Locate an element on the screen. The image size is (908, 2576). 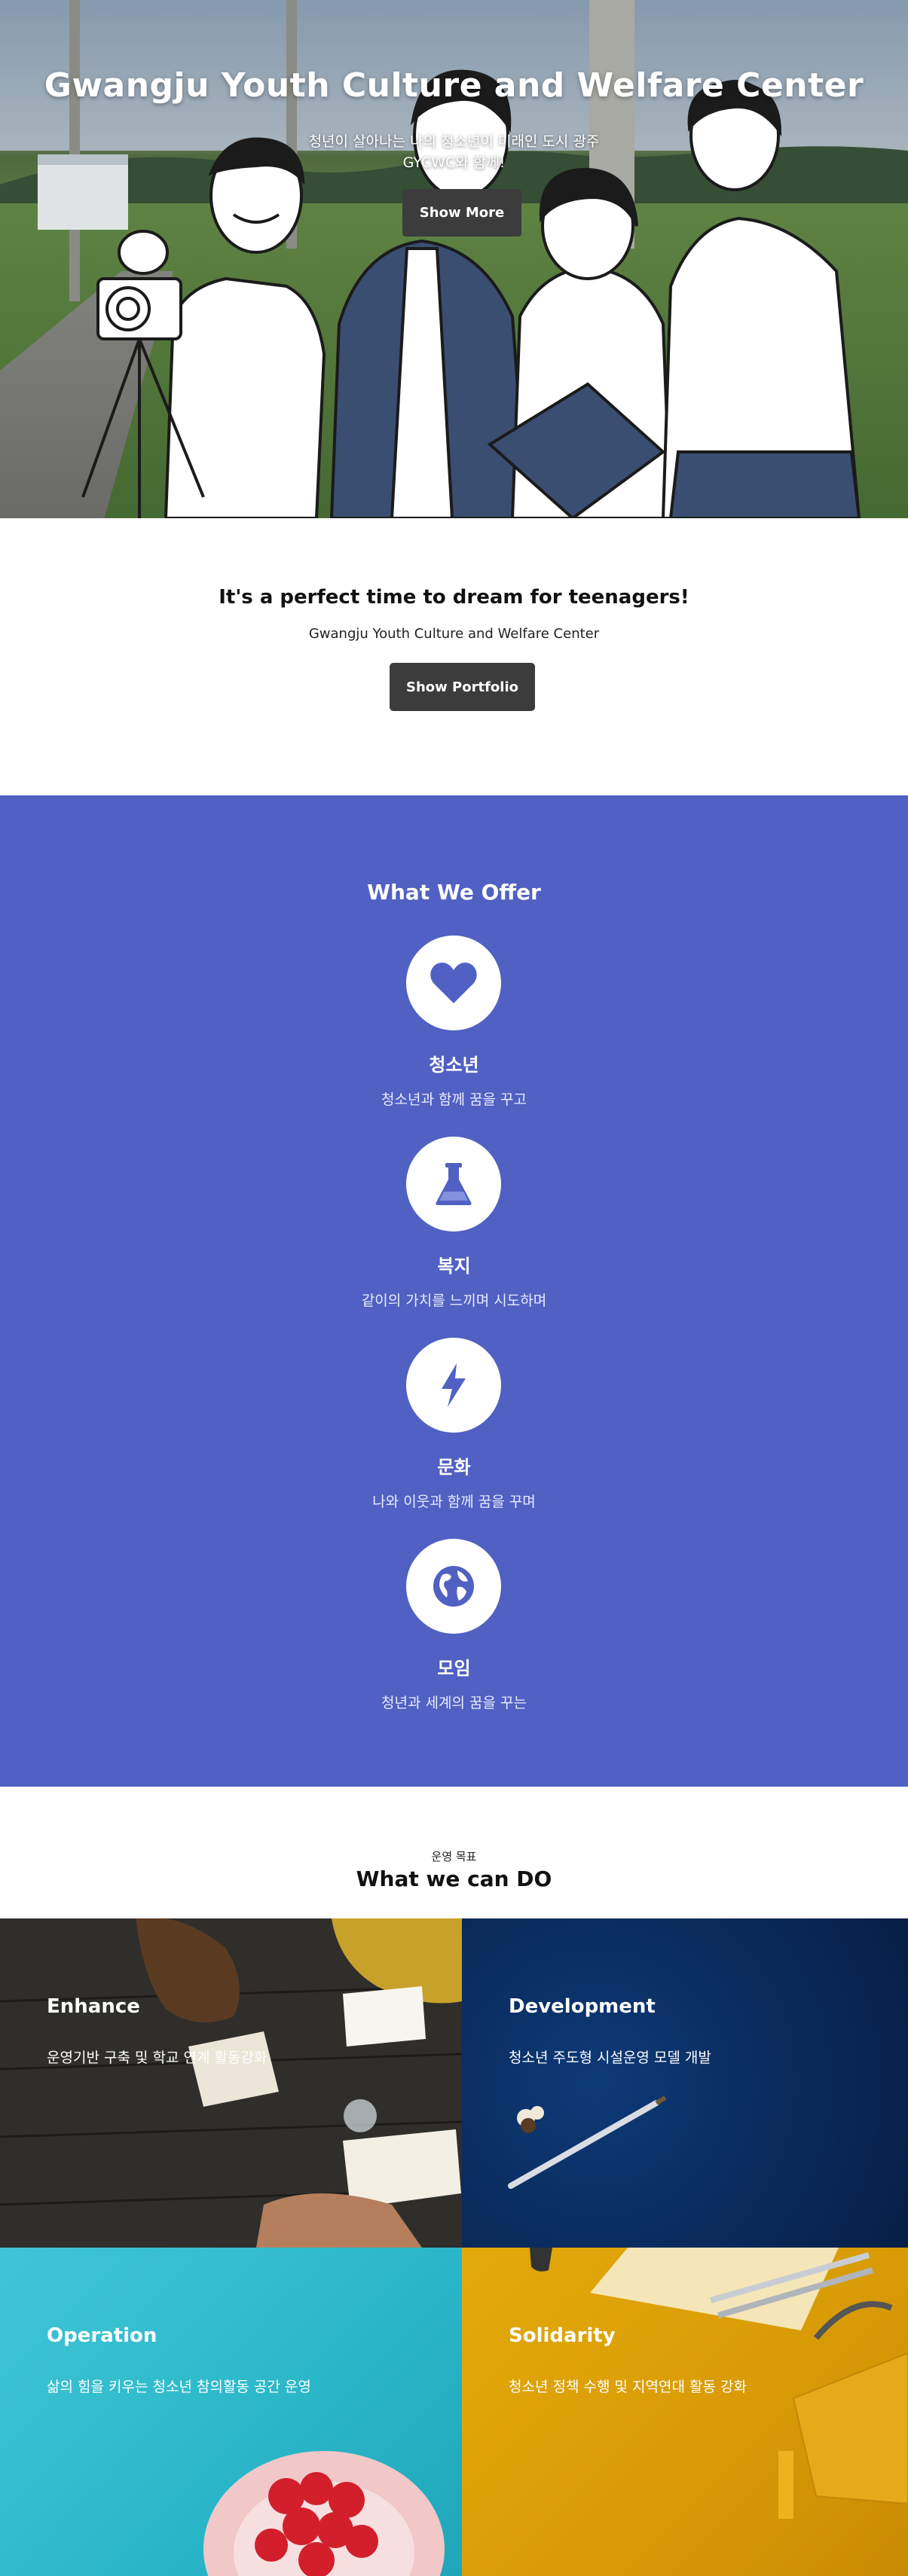
hero-title: Gwangju Youth Culture and Welfare Center is located at coordinates (454, 86).